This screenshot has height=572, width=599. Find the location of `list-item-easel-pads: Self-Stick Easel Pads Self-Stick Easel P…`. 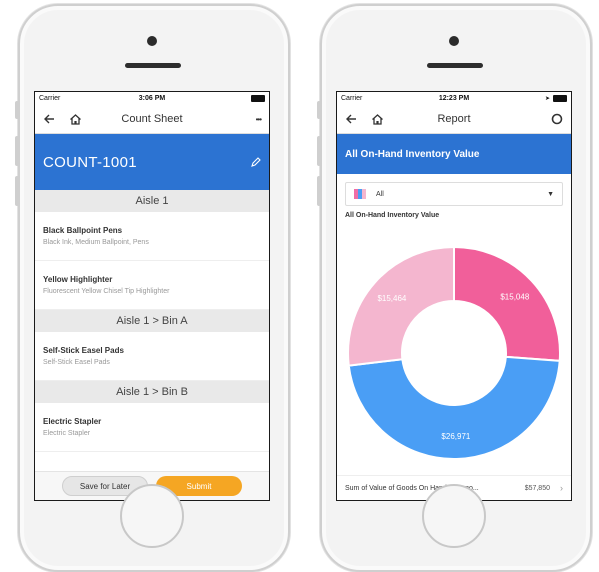

list-item-easel-pads: Self-Stick Easel Pads Self-Stick Easel P… is located at coordinates (152, 356).